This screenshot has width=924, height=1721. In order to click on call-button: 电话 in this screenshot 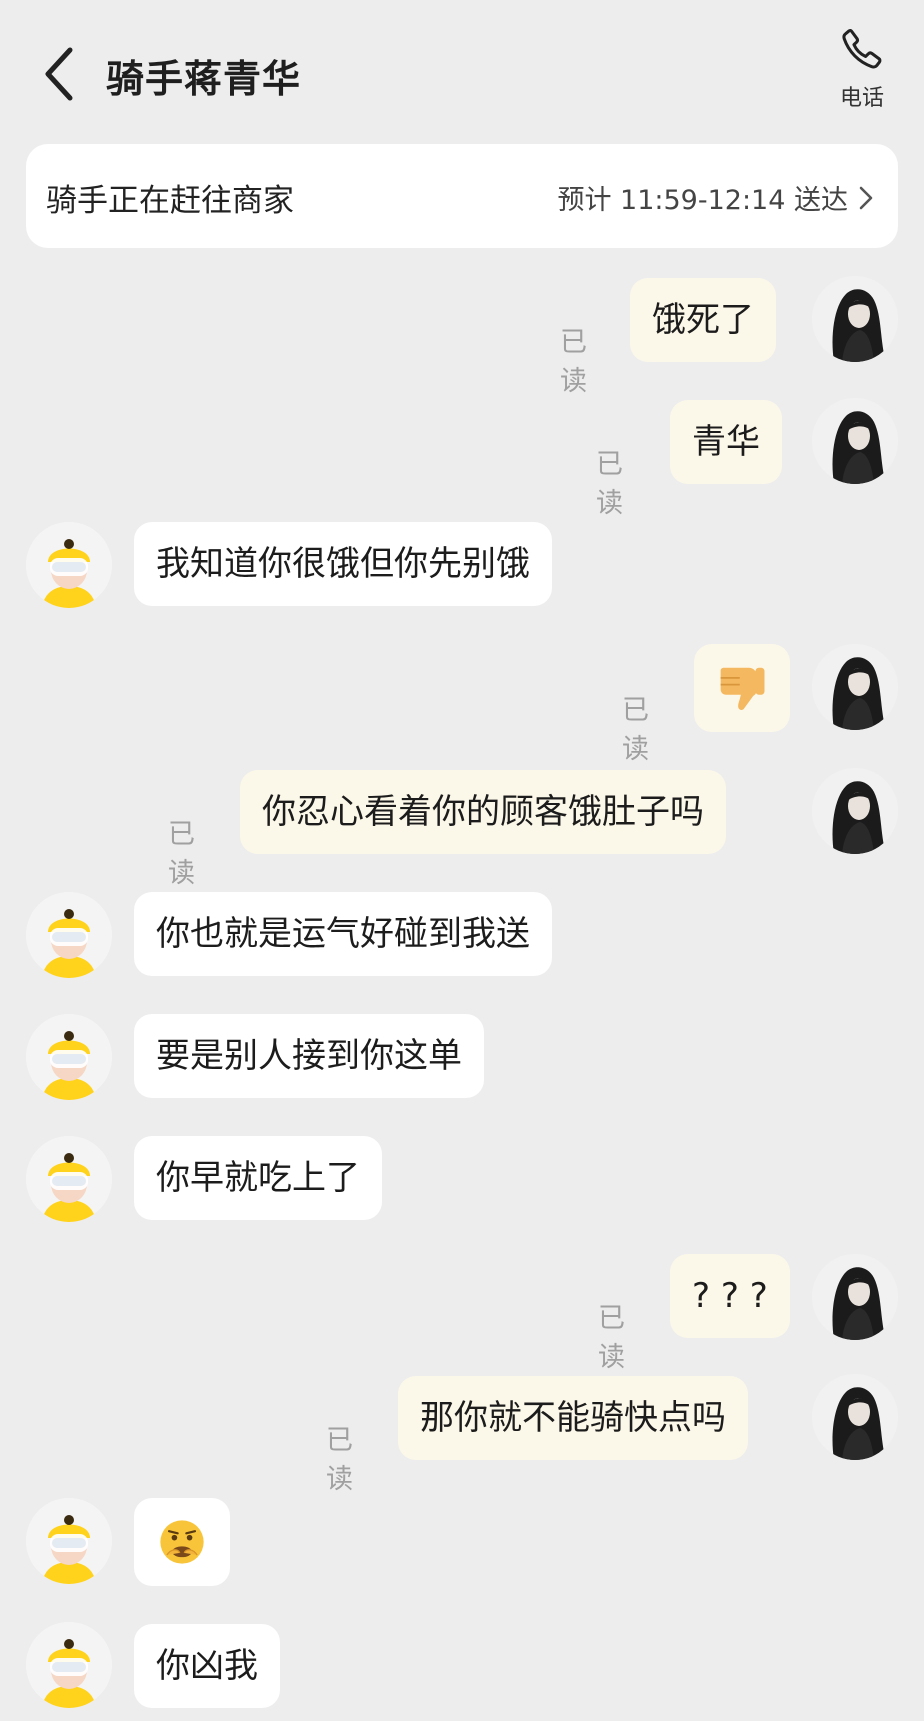, I will do `click(862, 74)`.